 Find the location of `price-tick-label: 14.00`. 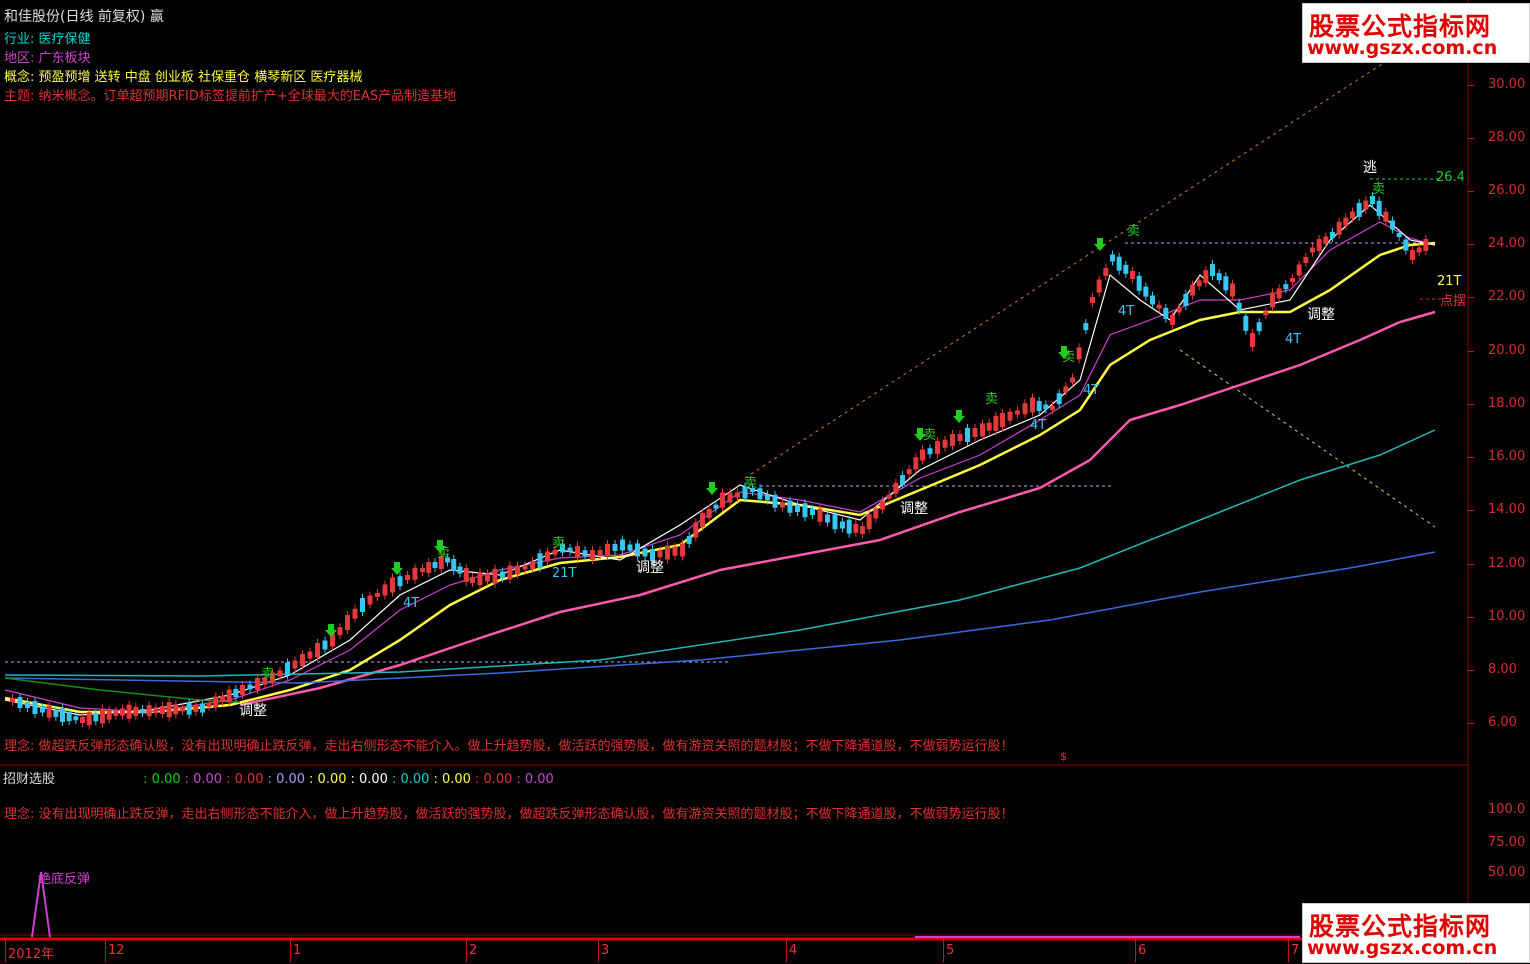

price-tick-label: 14.00 is located at coordinates (1507, 509).